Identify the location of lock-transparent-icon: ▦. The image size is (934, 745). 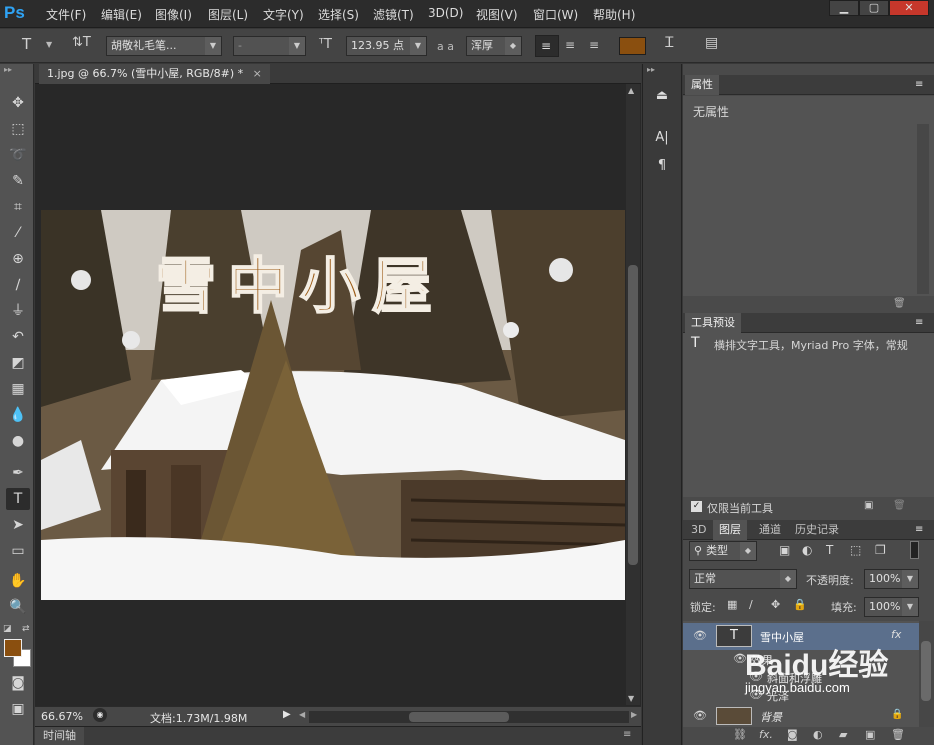
(732, 604).